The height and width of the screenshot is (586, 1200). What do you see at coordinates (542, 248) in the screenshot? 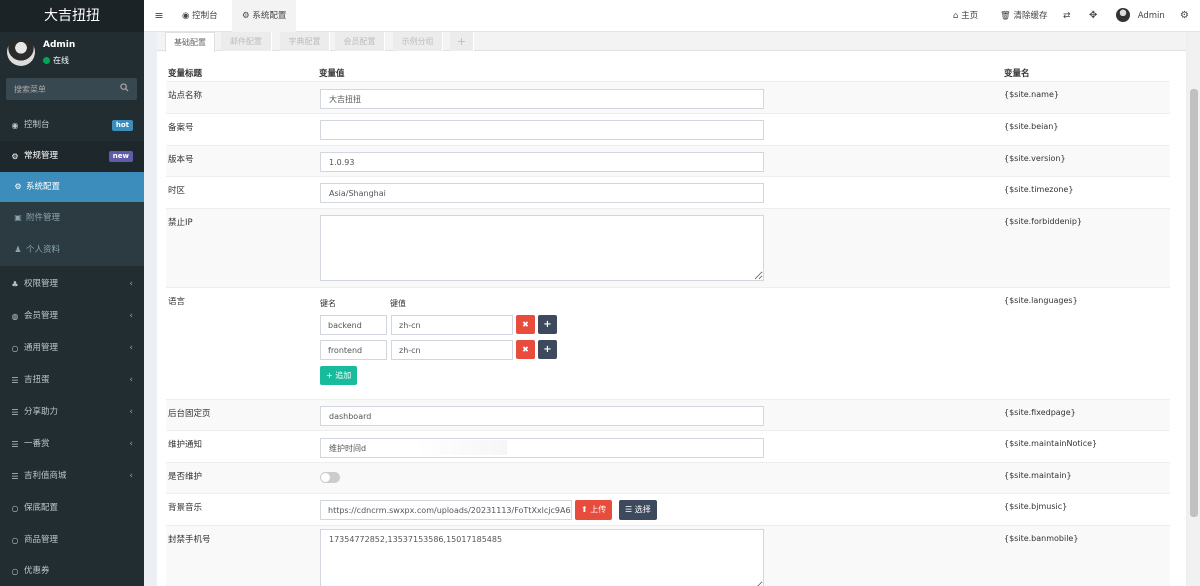
I see `forbidden-ip-textarea` at bounding box center [542, 248].